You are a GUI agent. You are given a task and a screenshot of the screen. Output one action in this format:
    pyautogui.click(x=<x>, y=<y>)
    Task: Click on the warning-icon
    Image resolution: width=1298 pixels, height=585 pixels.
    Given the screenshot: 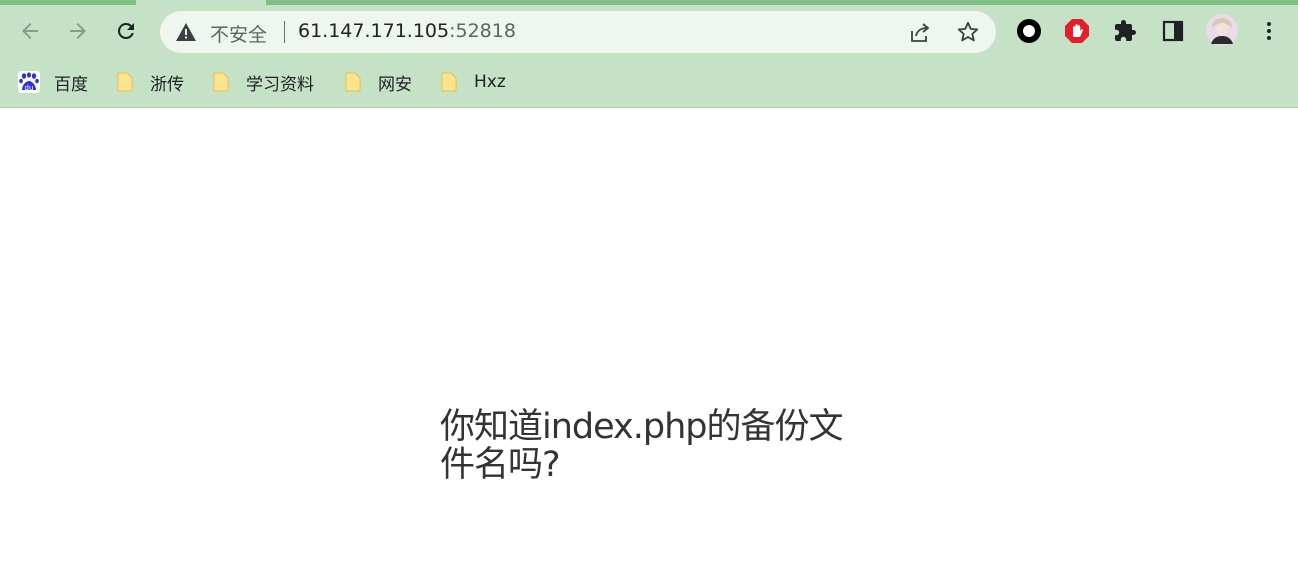 What is the action you would take?
    pyautogui.click(x=186, y=32)
    